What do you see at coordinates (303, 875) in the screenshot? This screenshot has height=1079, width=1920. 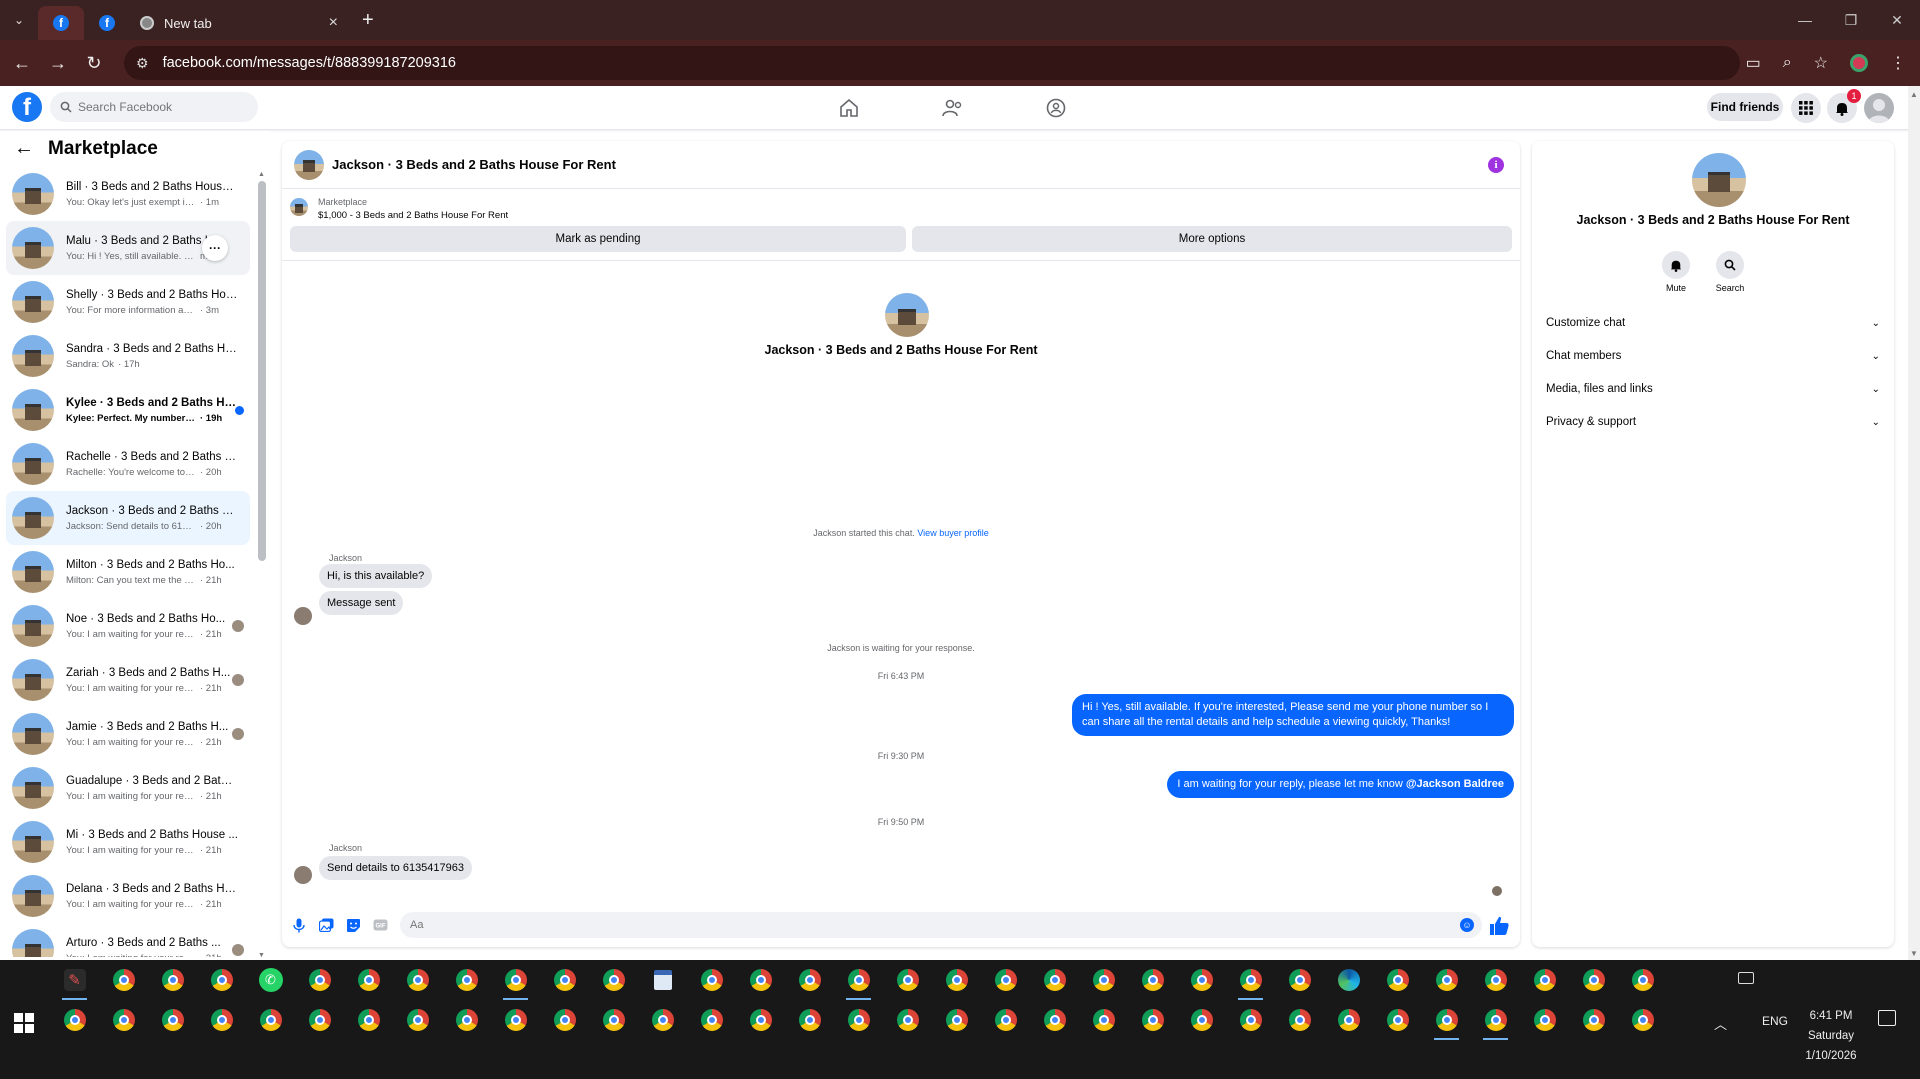 I see `sender-avatar` at bounding box center [303, 875].